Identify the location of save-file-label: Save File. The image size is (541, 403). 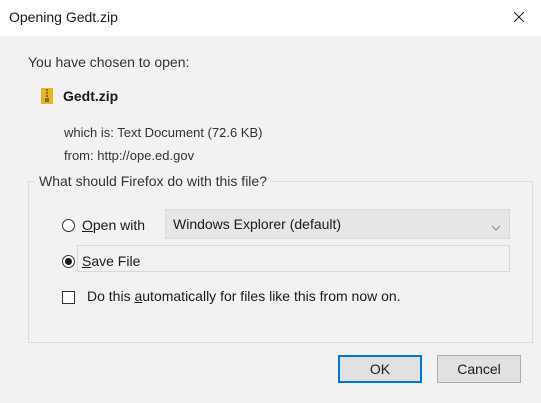
(111, 261).